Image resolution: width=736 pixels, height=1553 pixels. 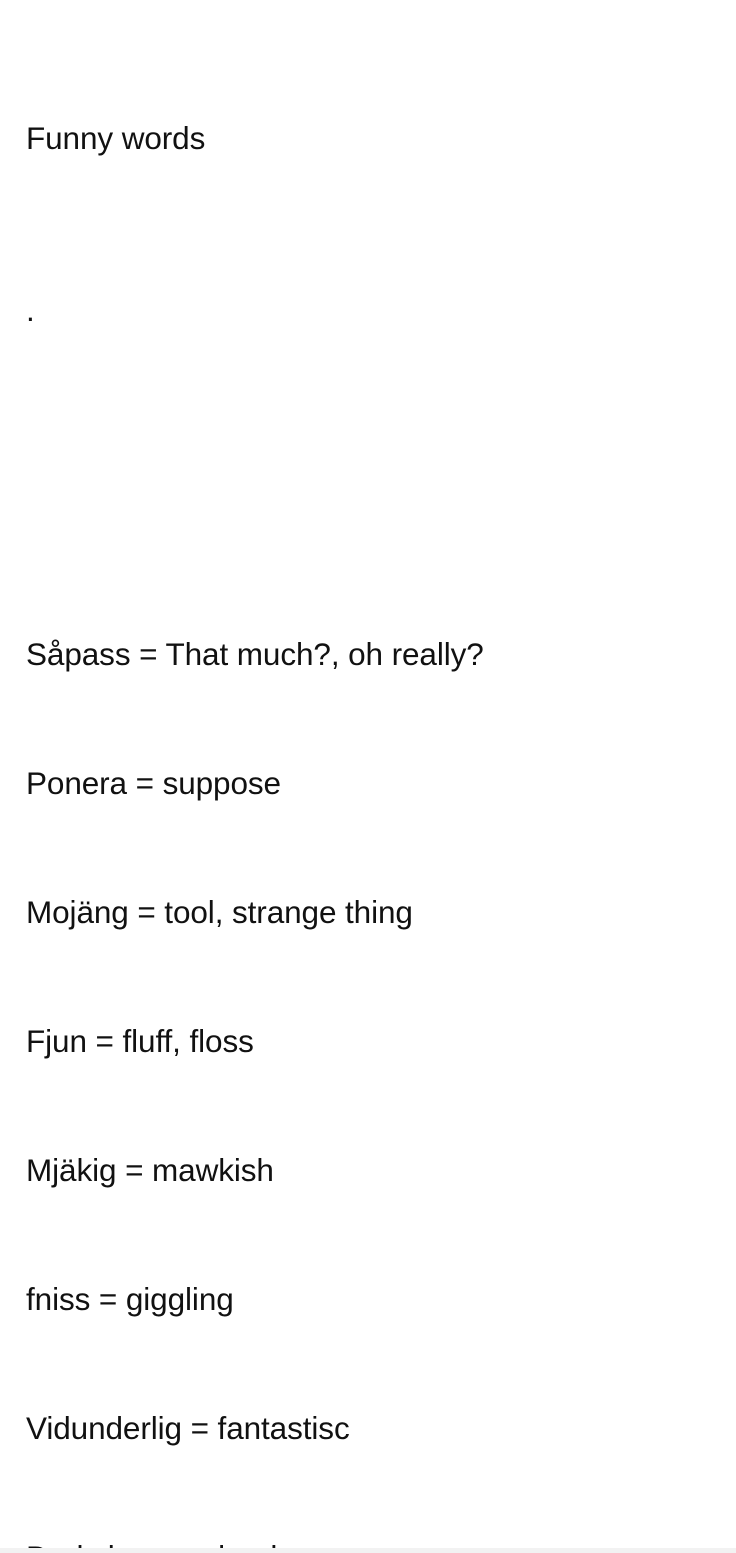 I want to click on word-entry: Ponera = suppose, so click(x=153, y=783).